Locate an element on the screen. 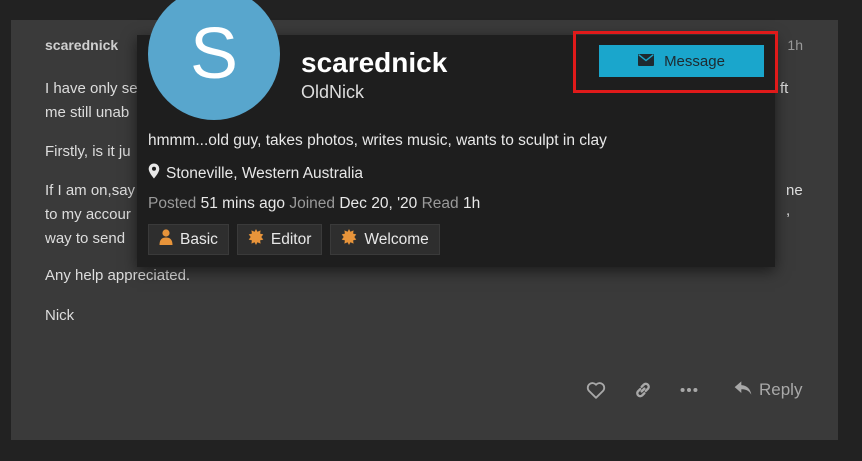 The height and width of the screenshot is (461, 862). reply-button: Reply is located at coordinates (767, 390).